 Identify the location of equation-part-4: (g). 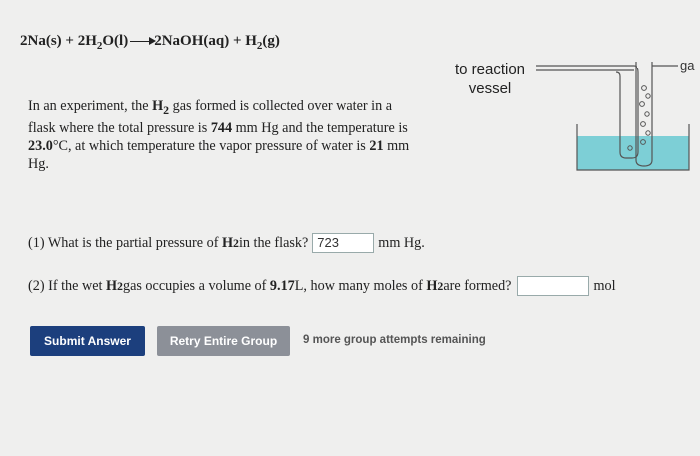
(271, 41).